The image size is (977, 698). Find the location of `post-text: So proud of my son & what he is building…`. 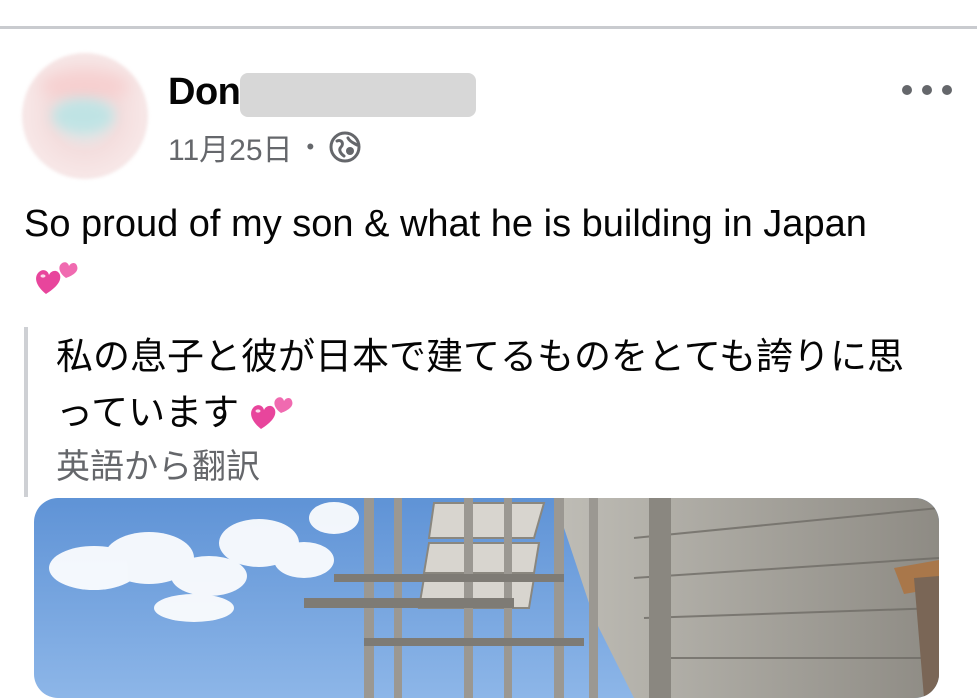

post-text: So proud of my son & what he is building… is located at coordinates (445, 224).